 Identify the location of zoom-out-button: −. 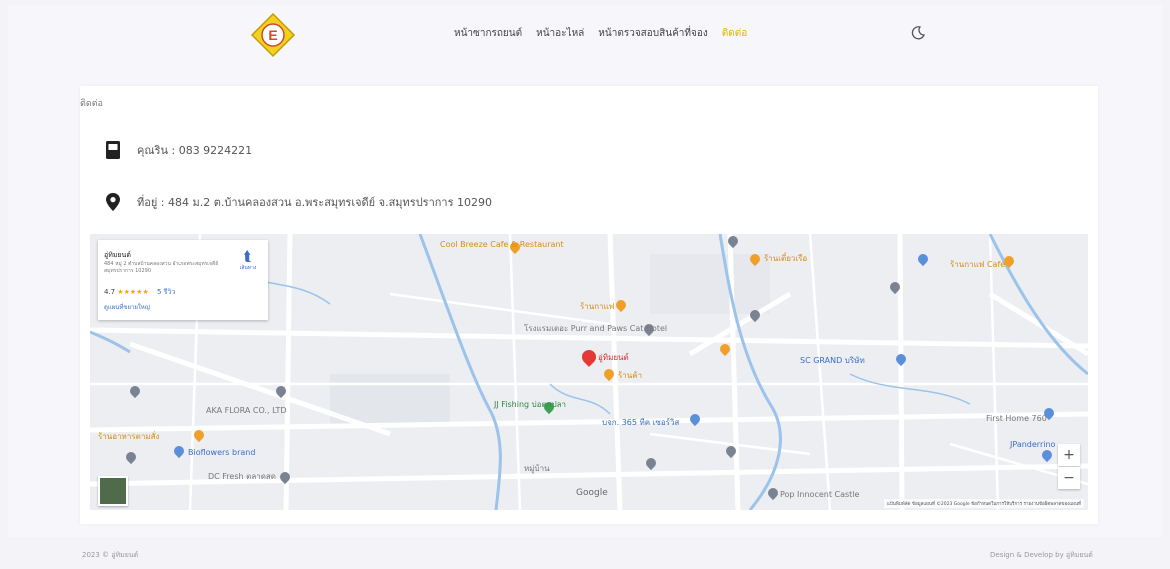
(1069, 478).